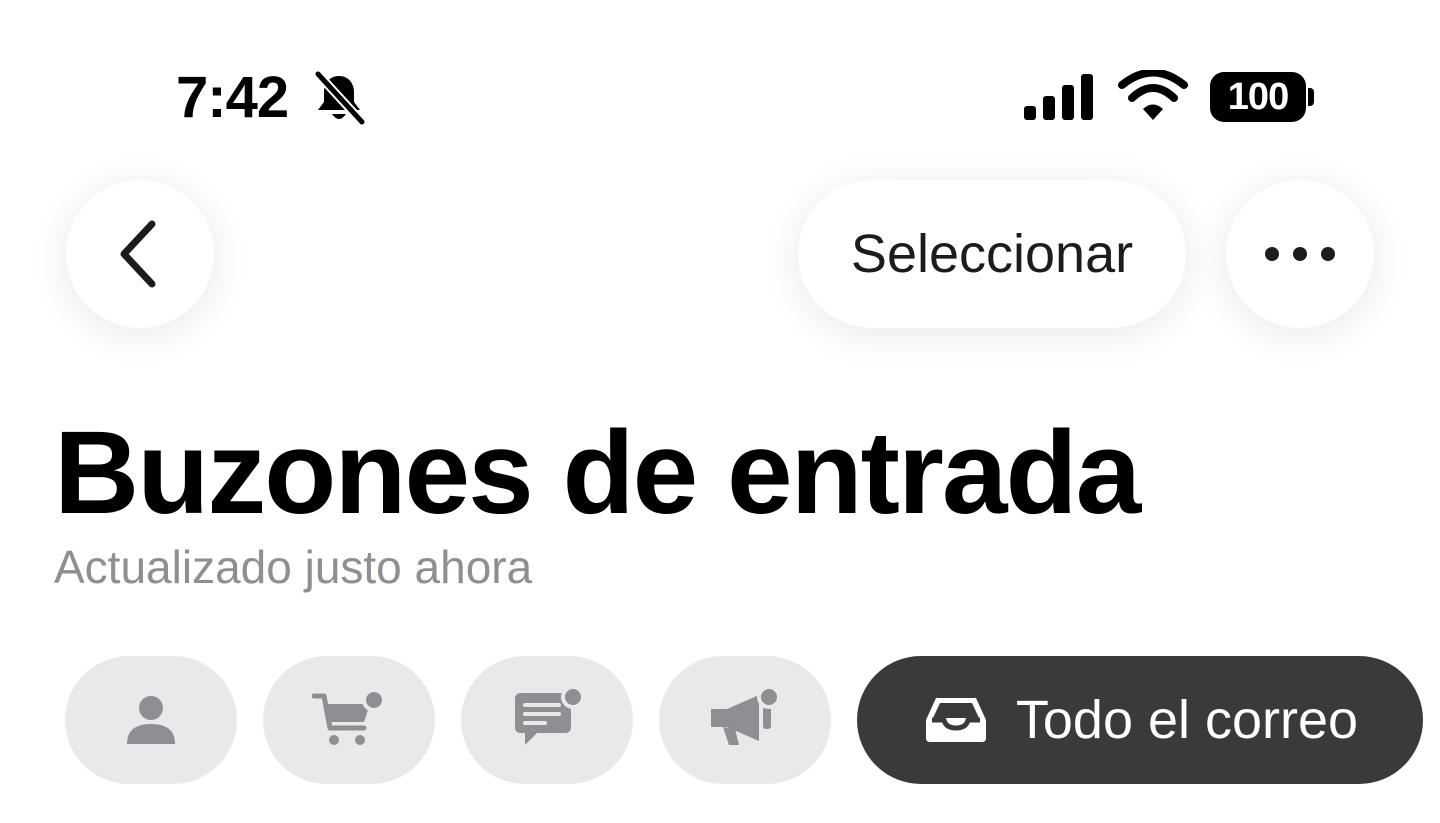 This screenshot has height=823, width=1440. I want to click on battery-level: 100, so click(1258, 96).